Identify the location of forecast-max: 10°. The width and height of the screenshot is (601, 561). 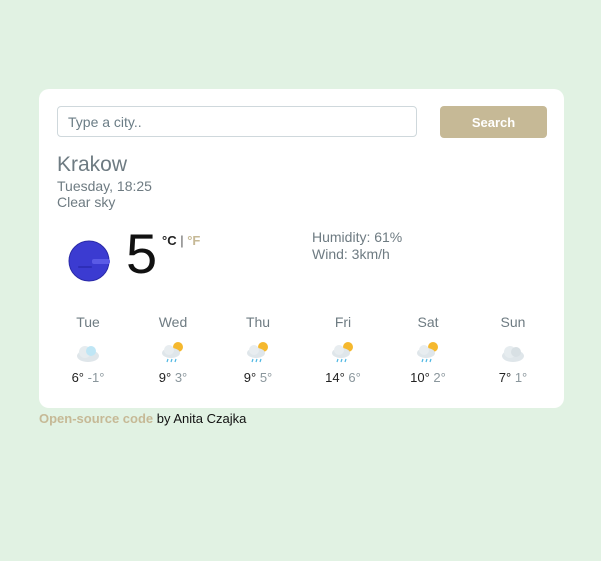
(420, 377).